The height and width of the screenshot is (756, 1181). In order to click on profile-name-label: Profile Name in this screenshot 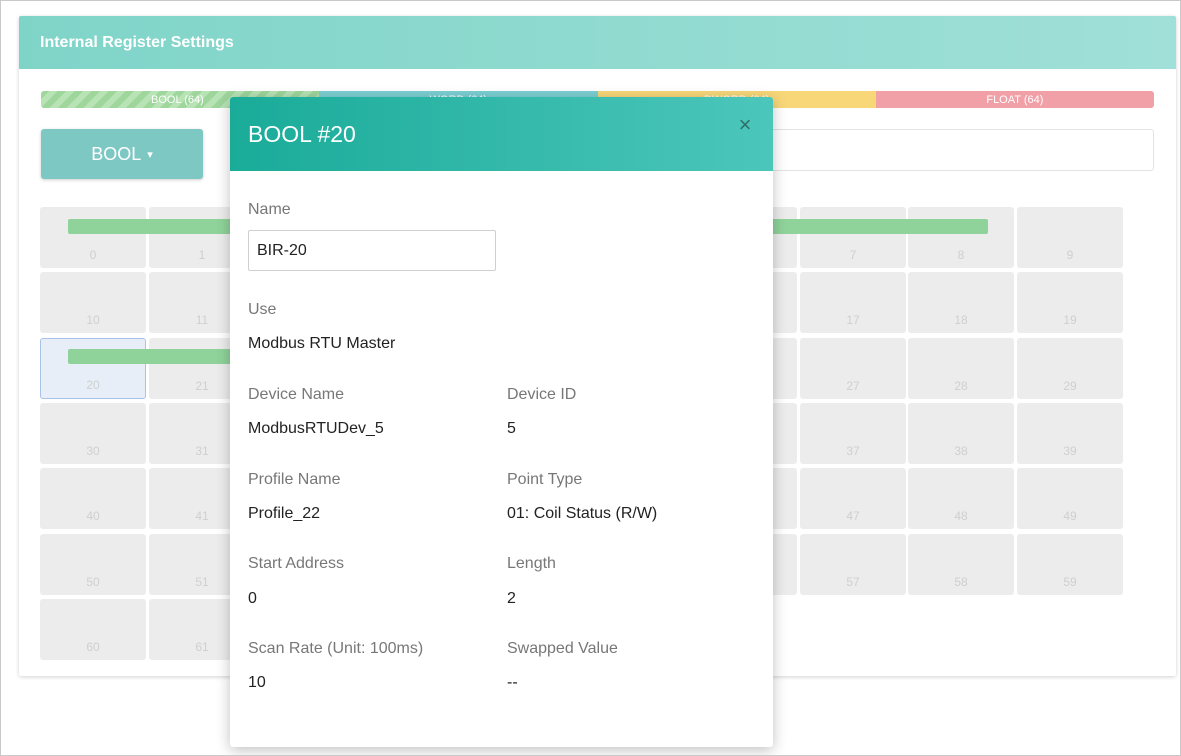, I will do `click(294, 479)`.